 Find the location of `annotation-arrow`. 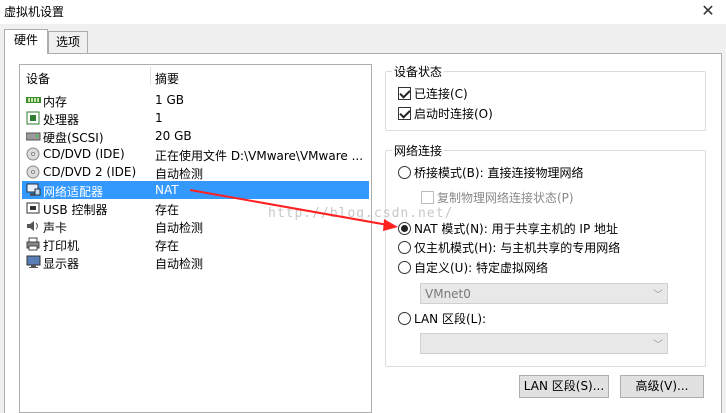

annotation-arrow is located at coordinates (293, 210).